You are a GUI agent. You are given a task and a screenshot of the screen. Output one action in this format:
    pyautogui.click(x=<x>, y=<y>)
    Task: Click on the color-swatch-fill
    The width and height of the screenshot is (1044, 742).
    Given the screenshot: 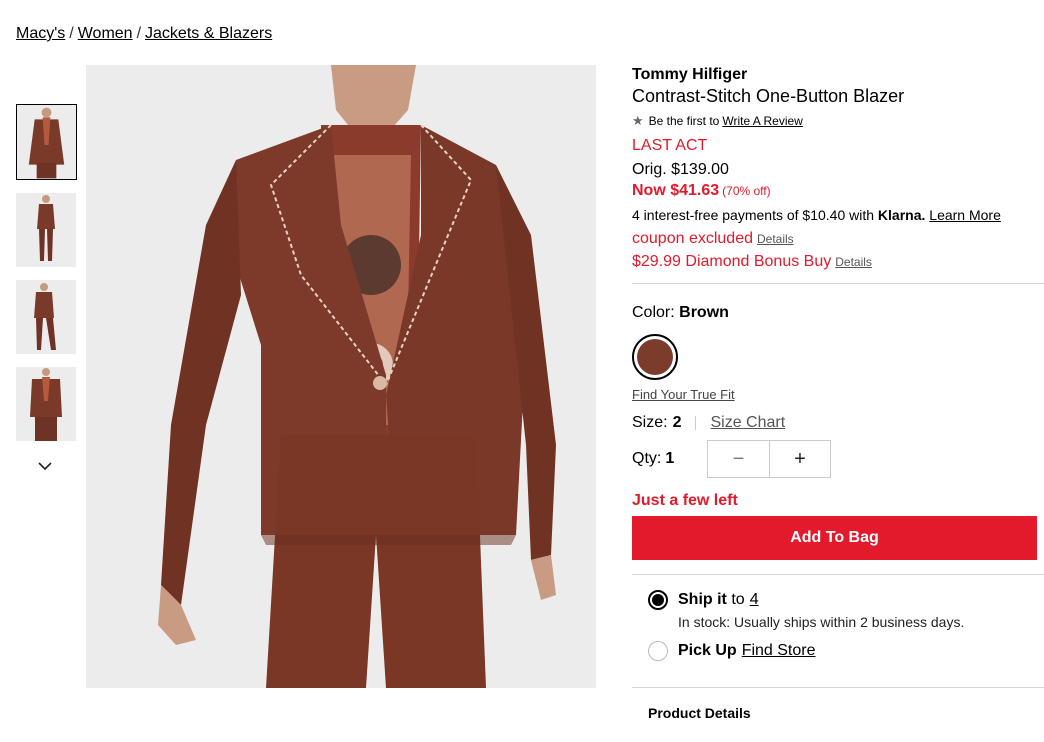 What is the action you would take?
    pyautogui.click(x=655, y=357)
    